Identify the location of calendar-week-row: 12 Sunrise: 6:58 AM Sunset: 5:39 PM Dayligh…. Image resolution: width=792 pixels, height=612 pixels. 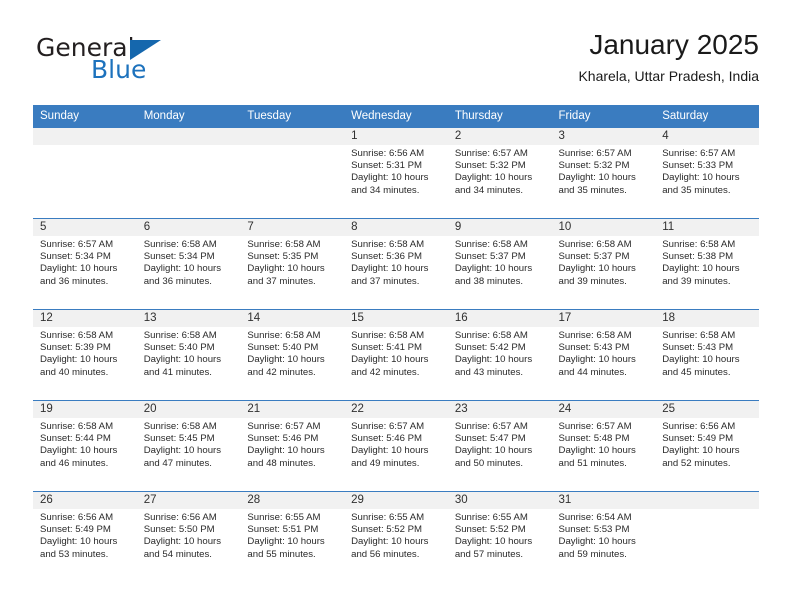
(396, 354).